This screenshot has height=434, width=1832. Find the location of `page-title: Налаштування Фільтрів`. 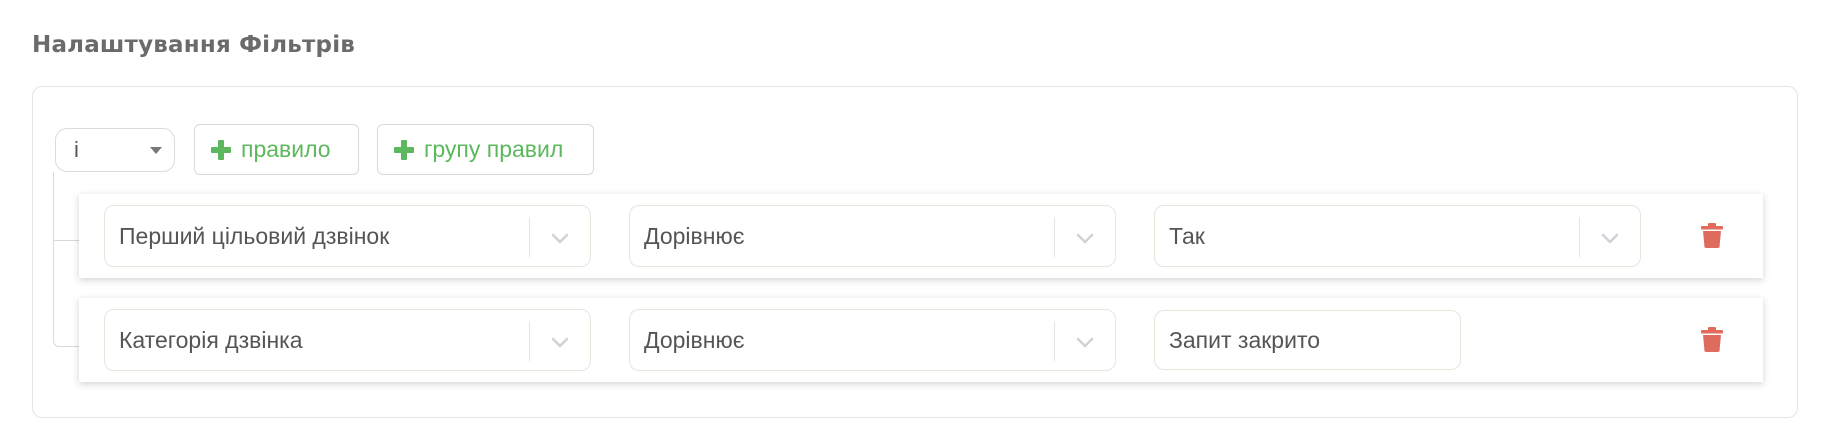

page-title: Налаштування Фільтрів is located at coordinates (194, 45).